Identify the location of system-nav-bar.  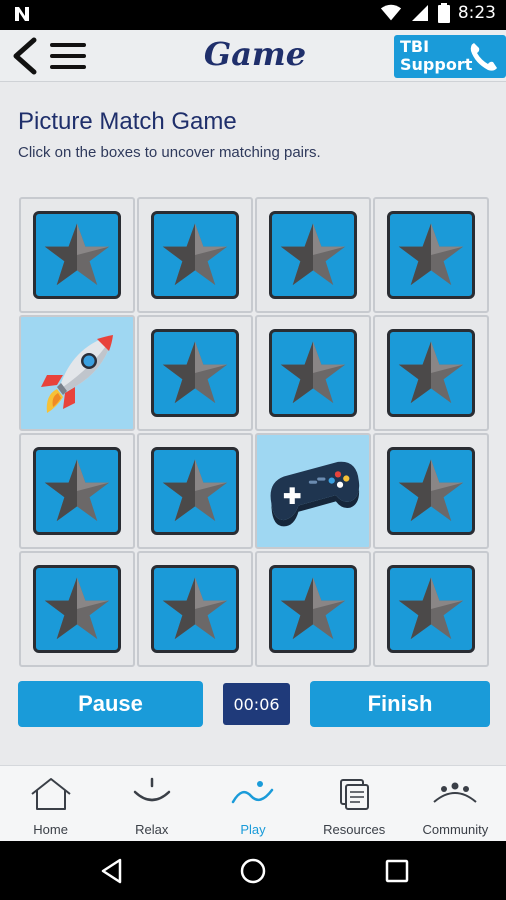
(253, 870).